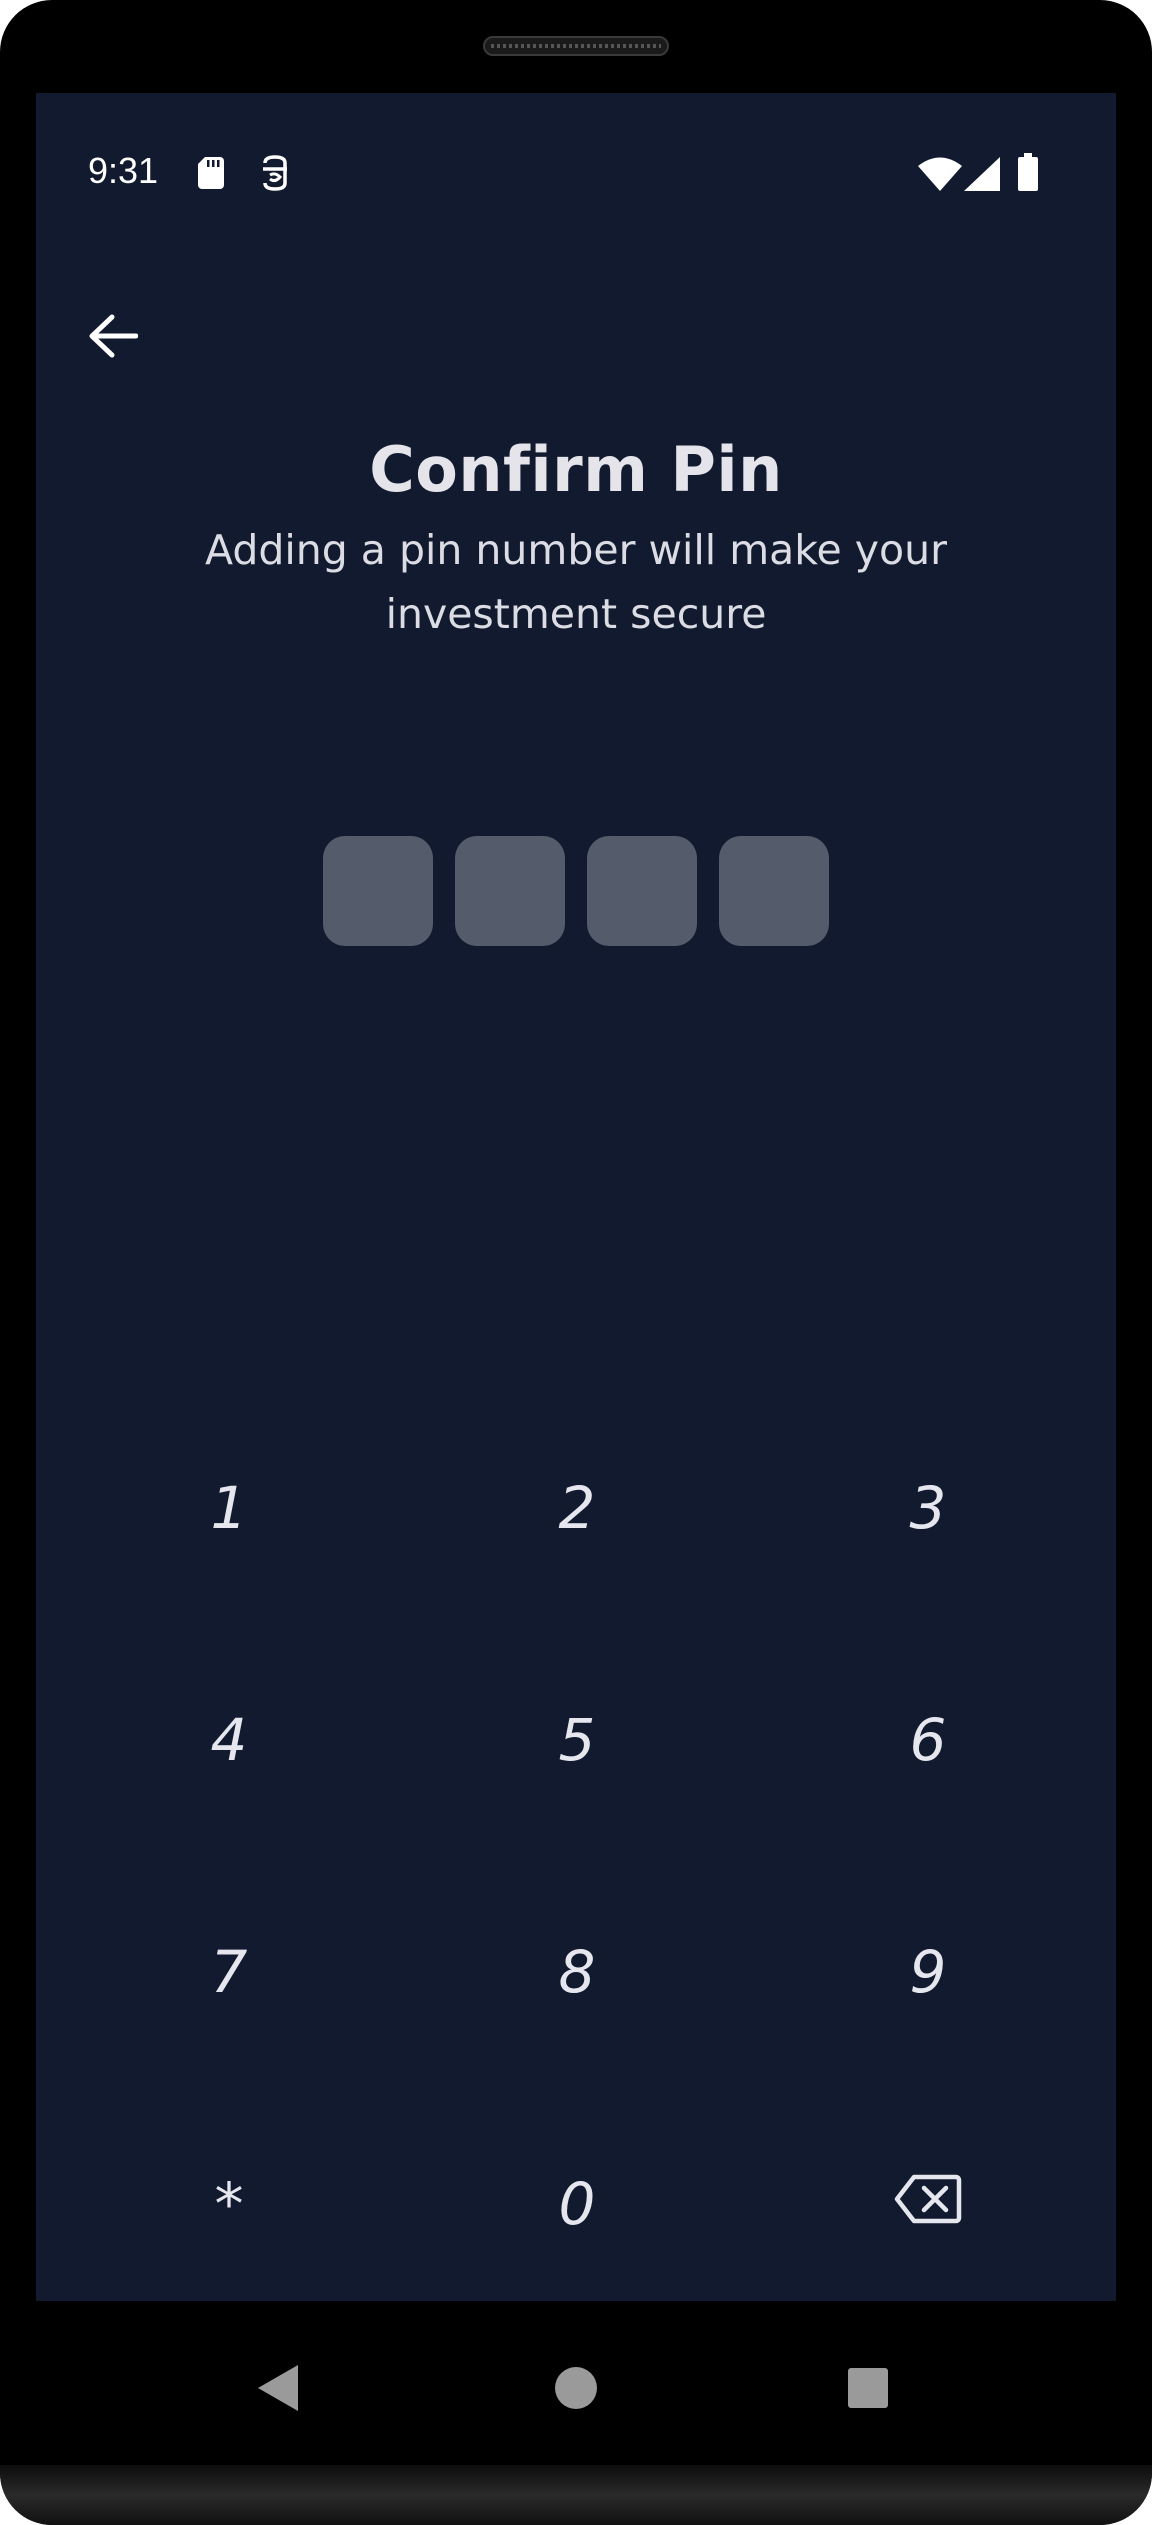 This screenshot has width=1152, height=2525. I want to click on system-navigation-bar, so click(576, 2383).